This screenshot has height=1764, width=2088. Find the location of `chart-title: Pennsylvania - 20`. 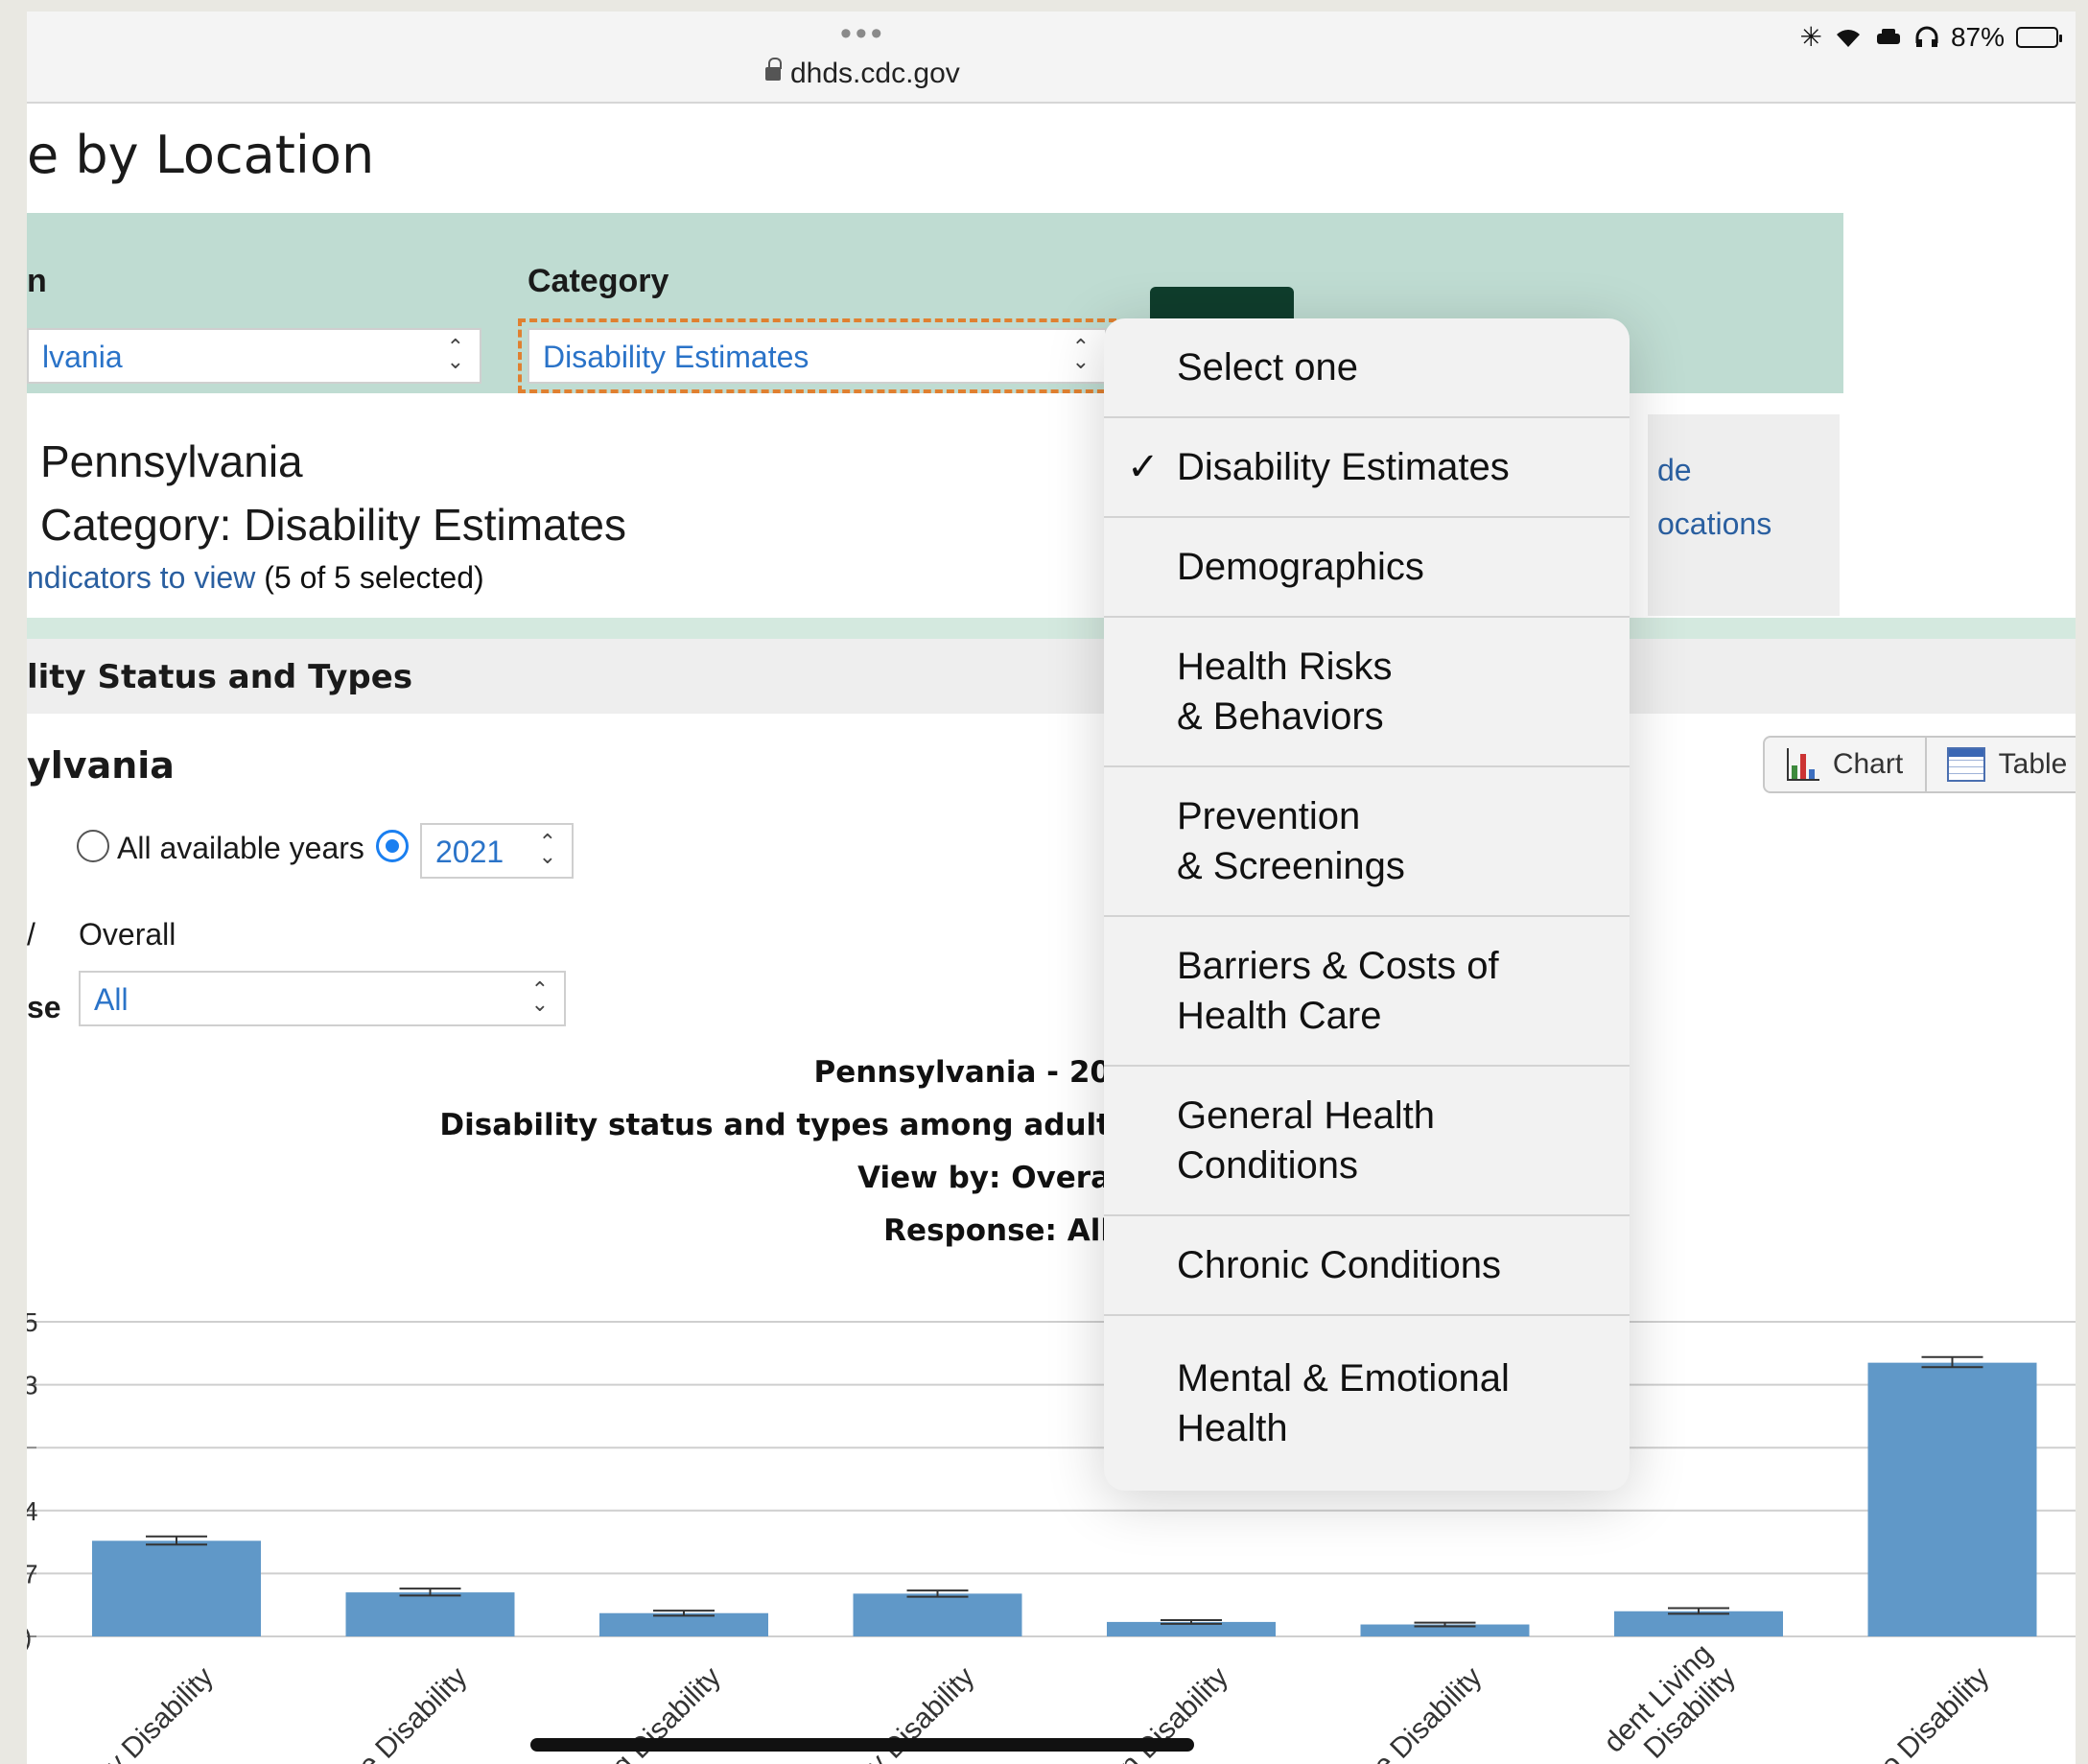

chart-title: Pennsylvania - 20 is located at coordinates (962, 1073).